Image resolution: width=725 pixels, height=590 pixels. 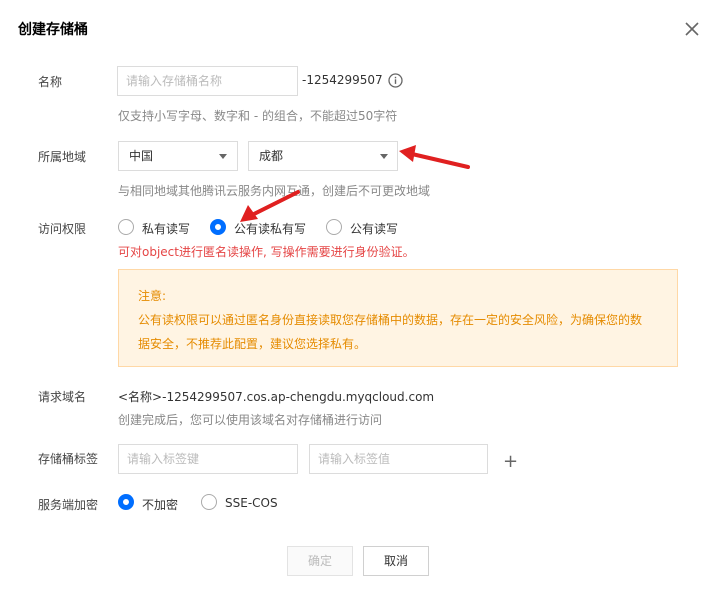 I want to click on name-hint: 仅支持小写字母、数字和 - 的组合，不能超过50字符, so click(x=258, y=116).